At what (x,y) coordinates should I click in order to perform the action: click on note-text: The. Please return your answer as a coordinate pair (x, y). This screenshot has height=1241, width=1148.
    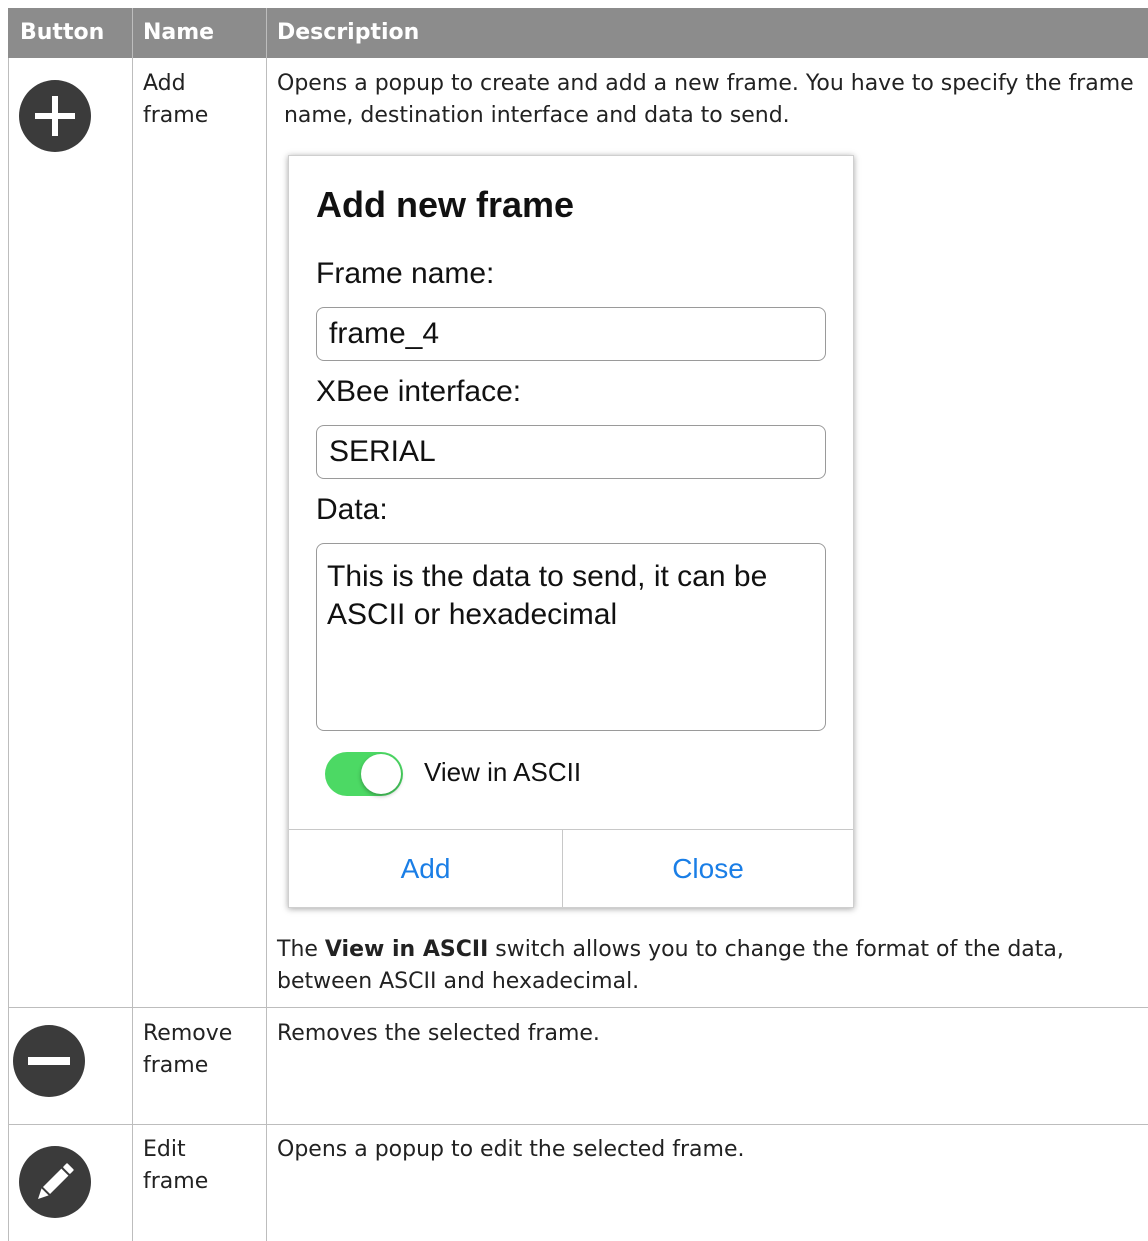
    Looking at the image, I should click on (301, 949).